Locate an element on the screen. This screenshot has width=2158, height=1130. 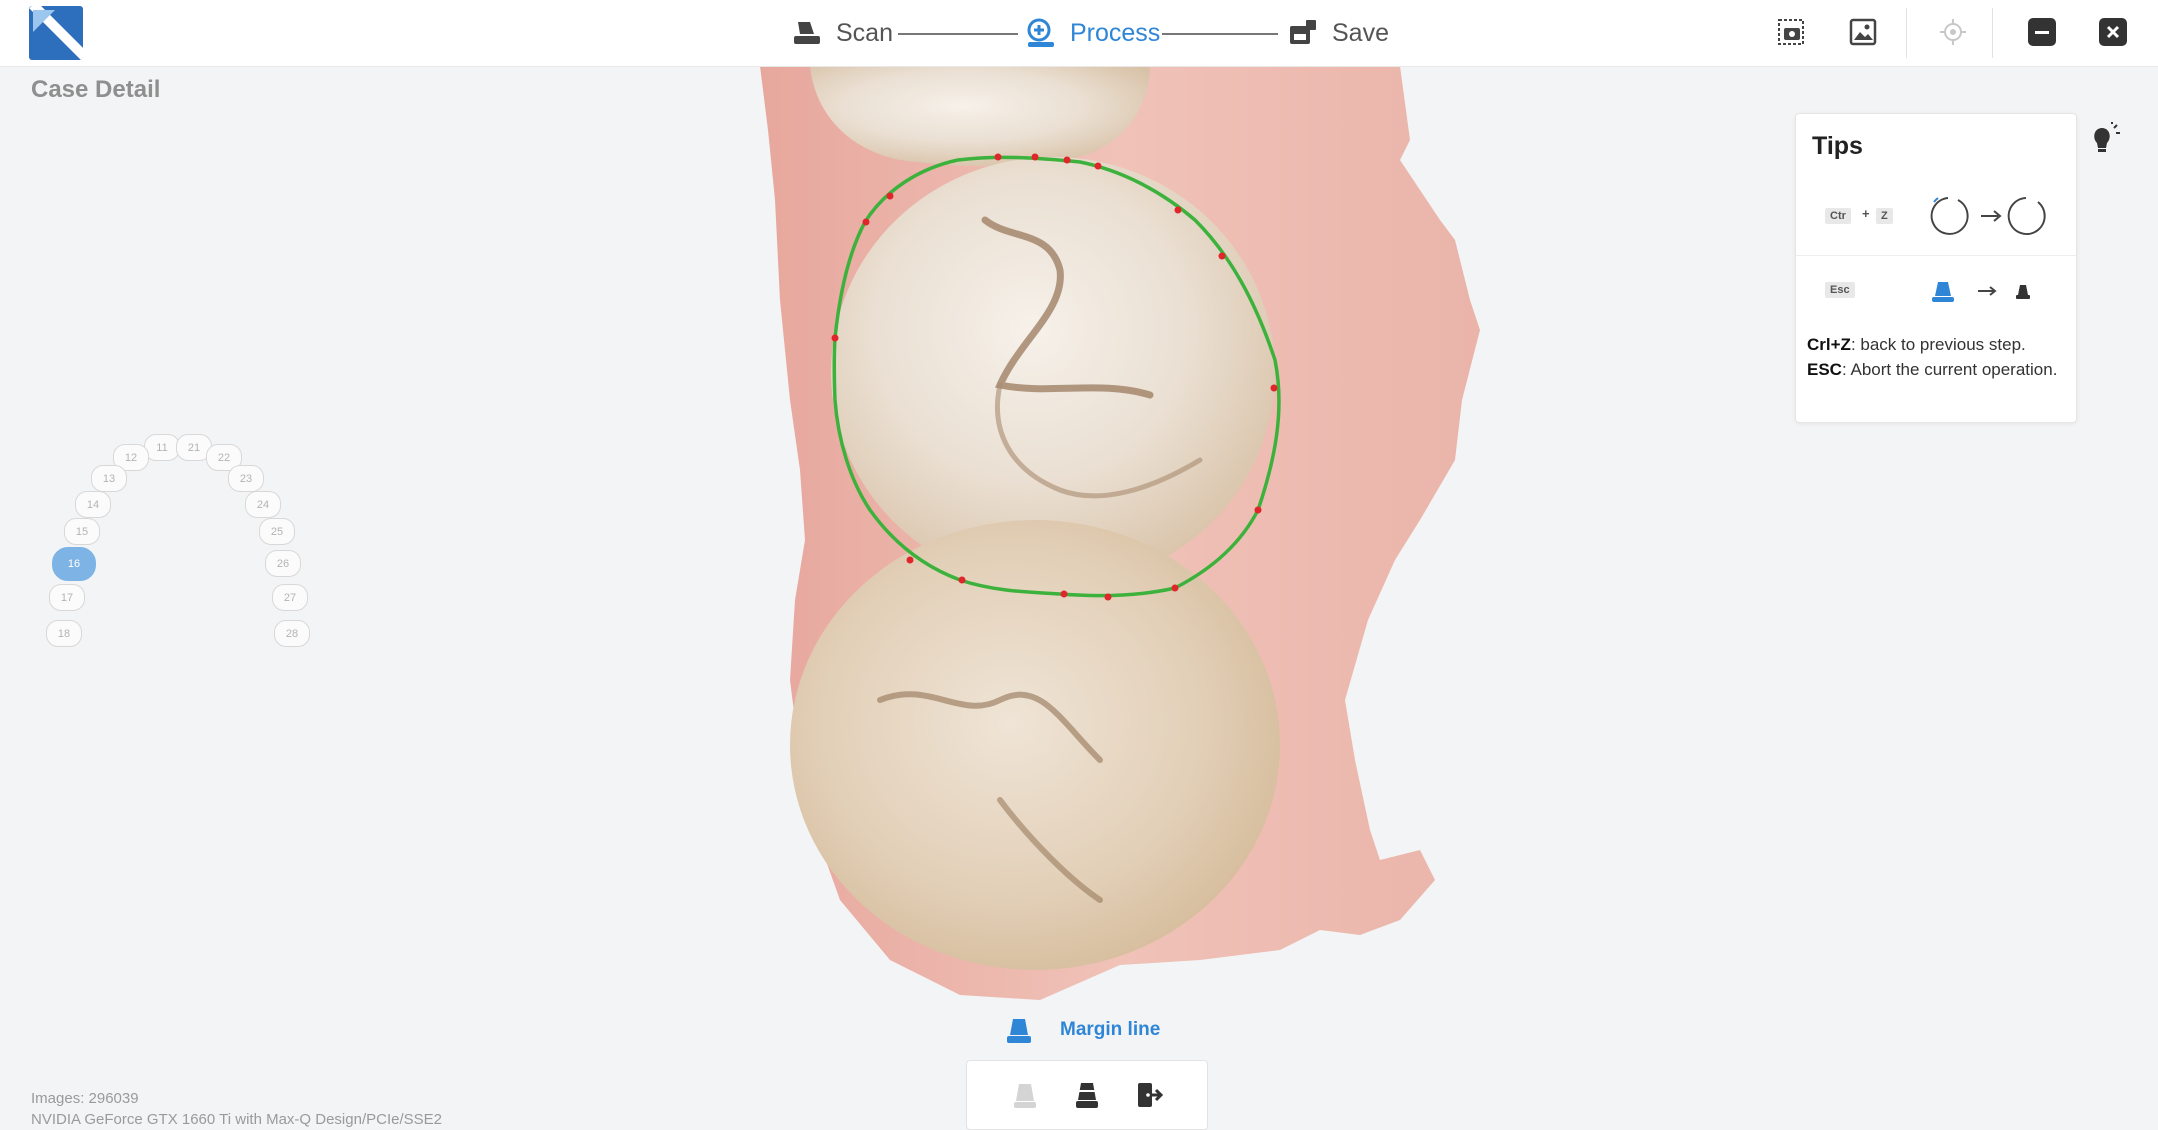
exit-button is located at coordinates (1149, 1095).